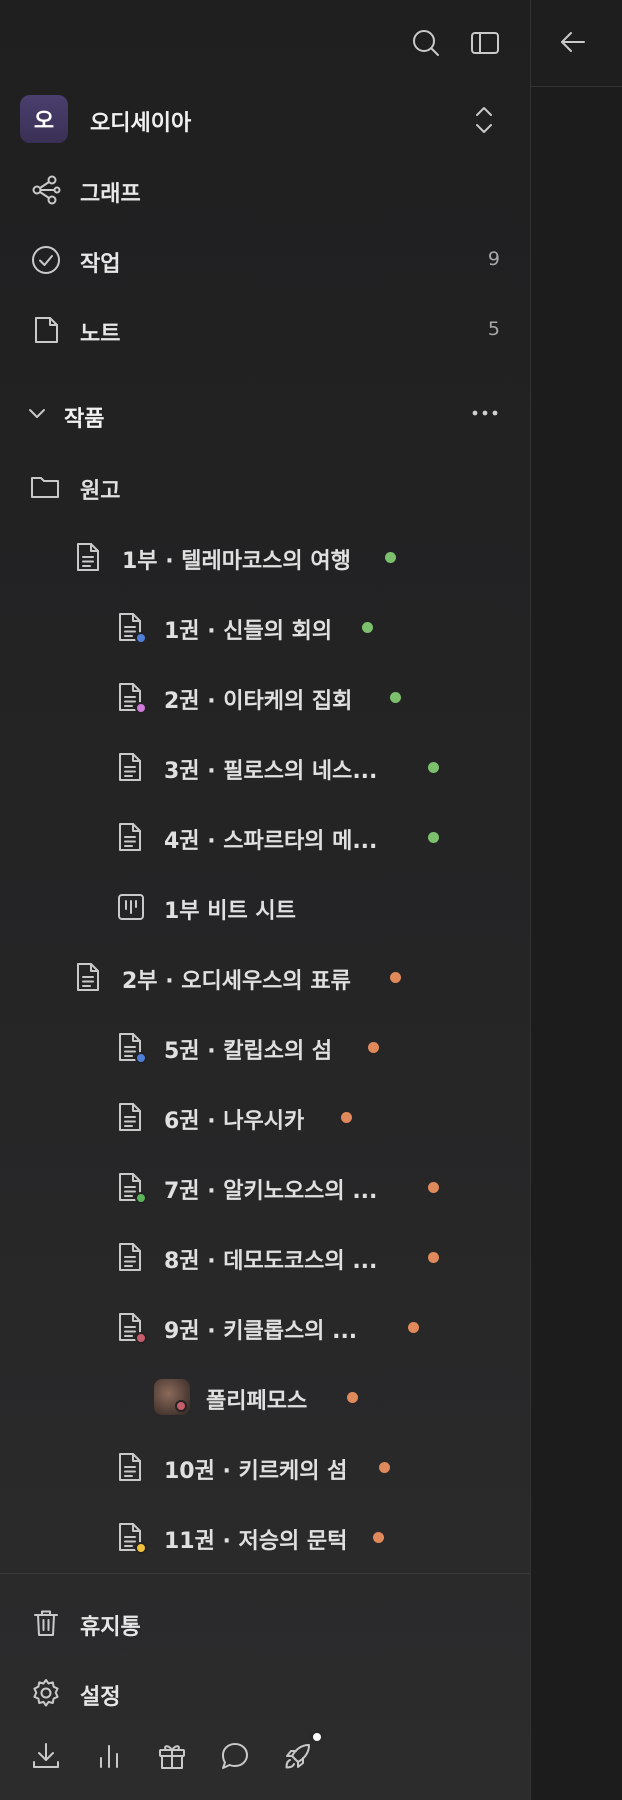 The image size is (622, 1800). Describe the element at coordinates (110, 194) in the screenshot. I see `nav-label: 그래프` at that location.